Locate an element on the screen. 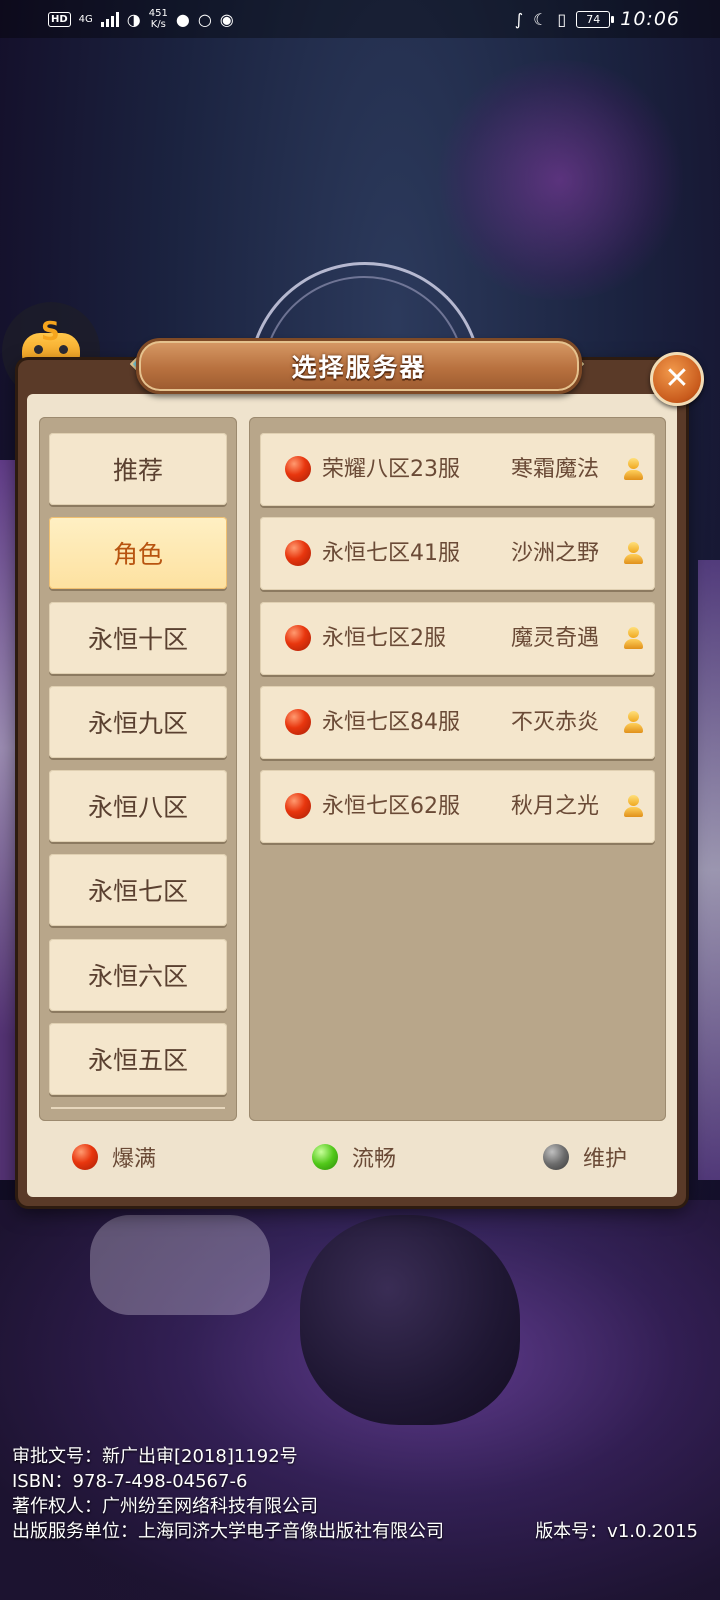 The width and height of the screenshot is (720, 1600). background-right-decoration is located at coordinates (709, 870).